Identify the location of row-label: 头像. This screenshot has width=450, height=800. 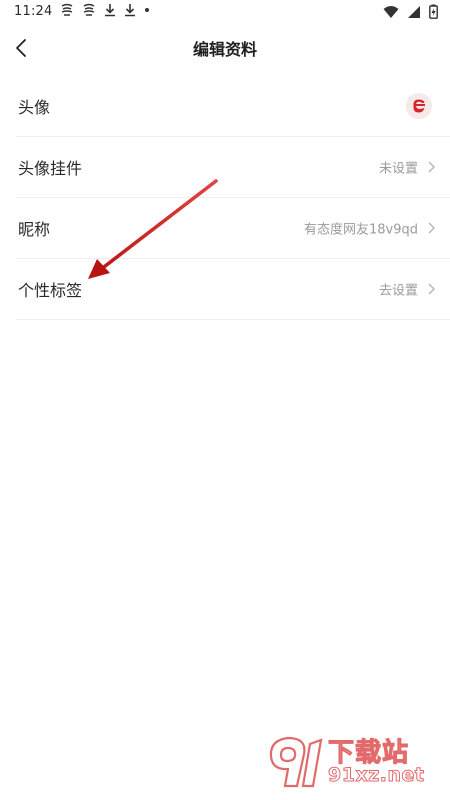
(34, 107).